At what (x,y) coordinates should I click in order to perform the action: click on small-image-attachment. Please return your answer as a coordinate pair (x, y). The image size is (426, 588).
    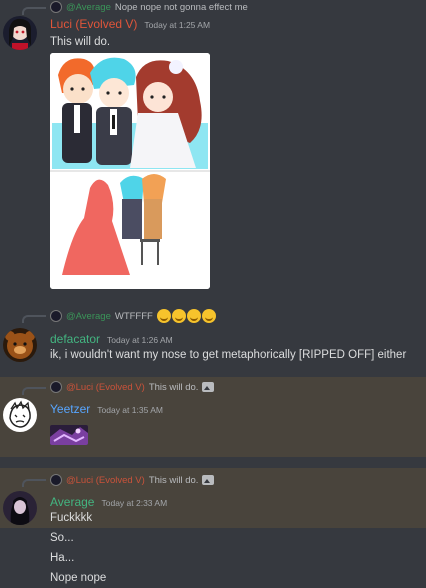
    Looking at the image, I should click on (69, 435).